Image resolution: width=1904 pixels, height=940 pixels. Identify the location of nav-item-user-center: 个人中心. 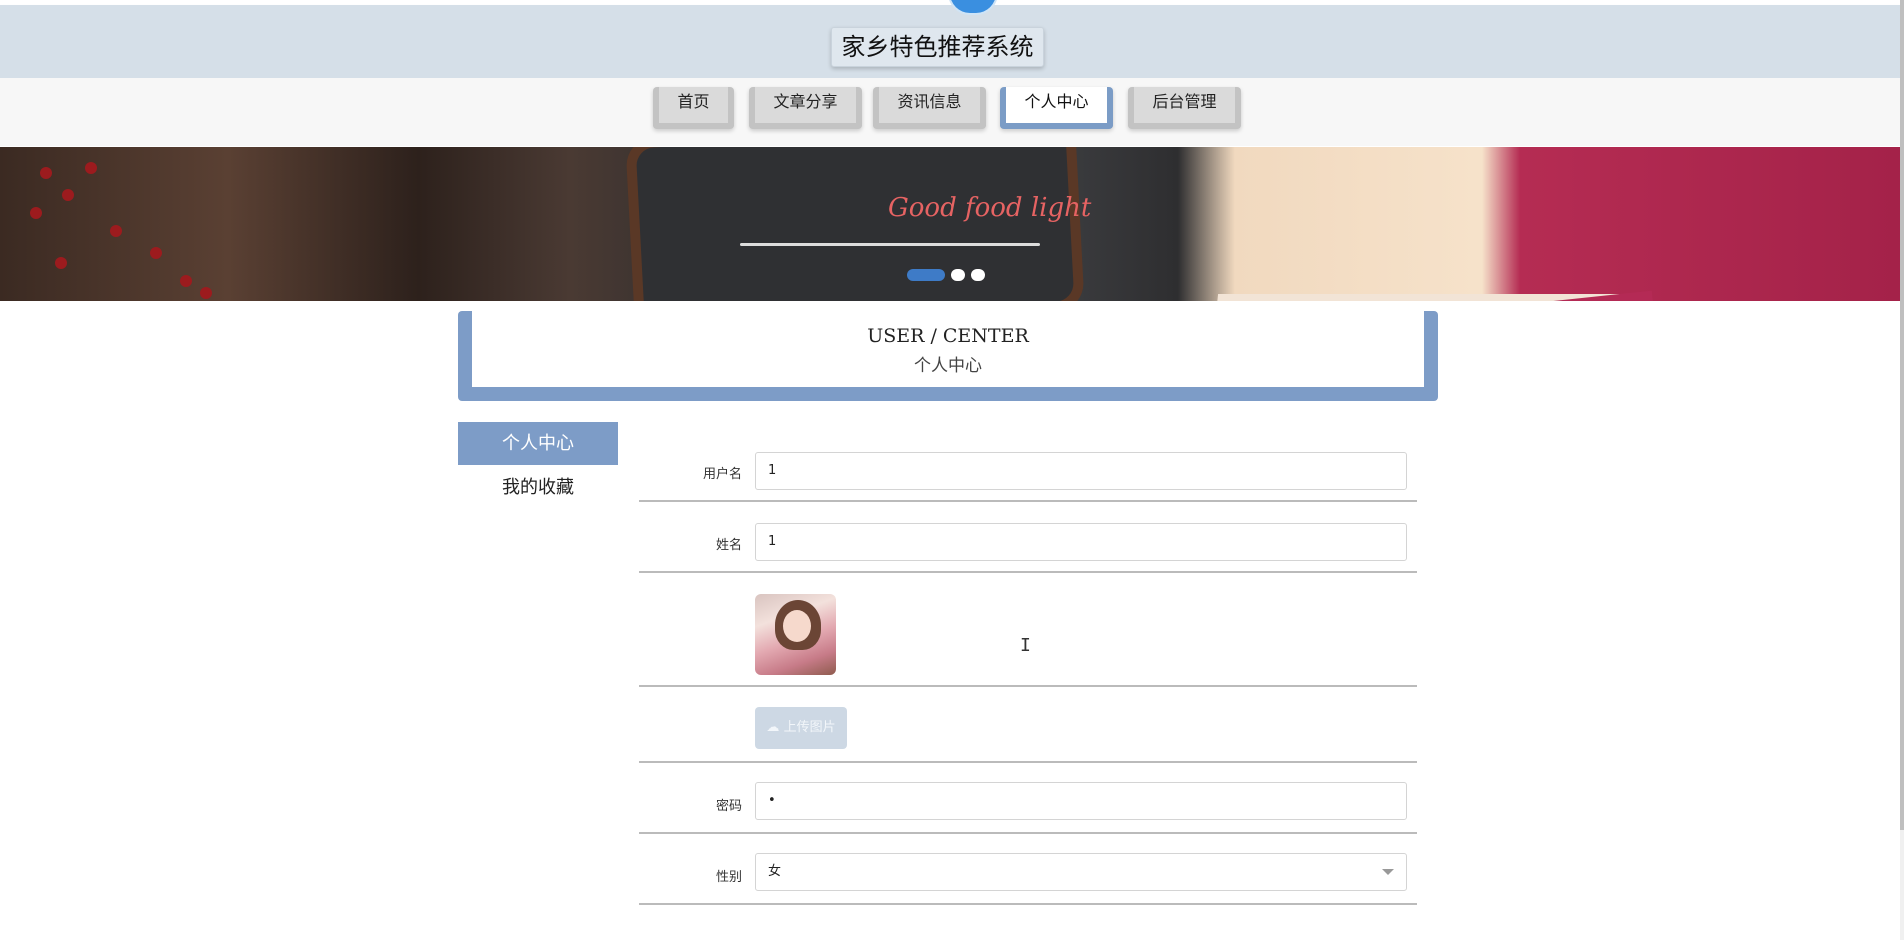
(1056, 108).